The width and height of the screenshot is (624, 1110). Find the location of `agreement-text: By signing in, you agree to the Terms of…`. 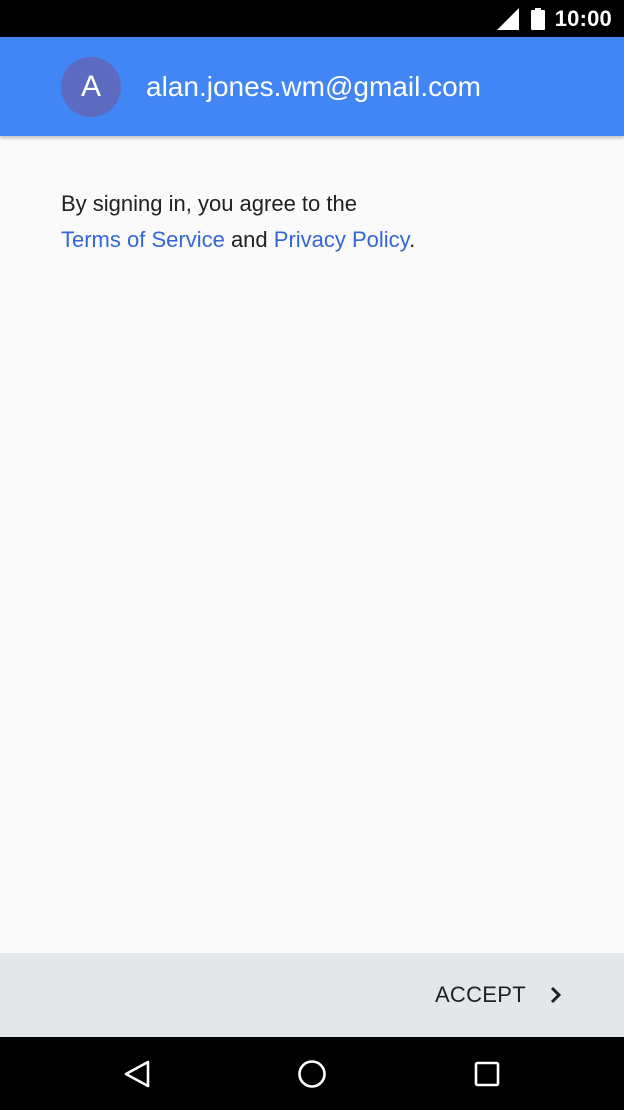

agreement-text: By signing in, you agree to the Terms of… is located at coordinates (321, 222).